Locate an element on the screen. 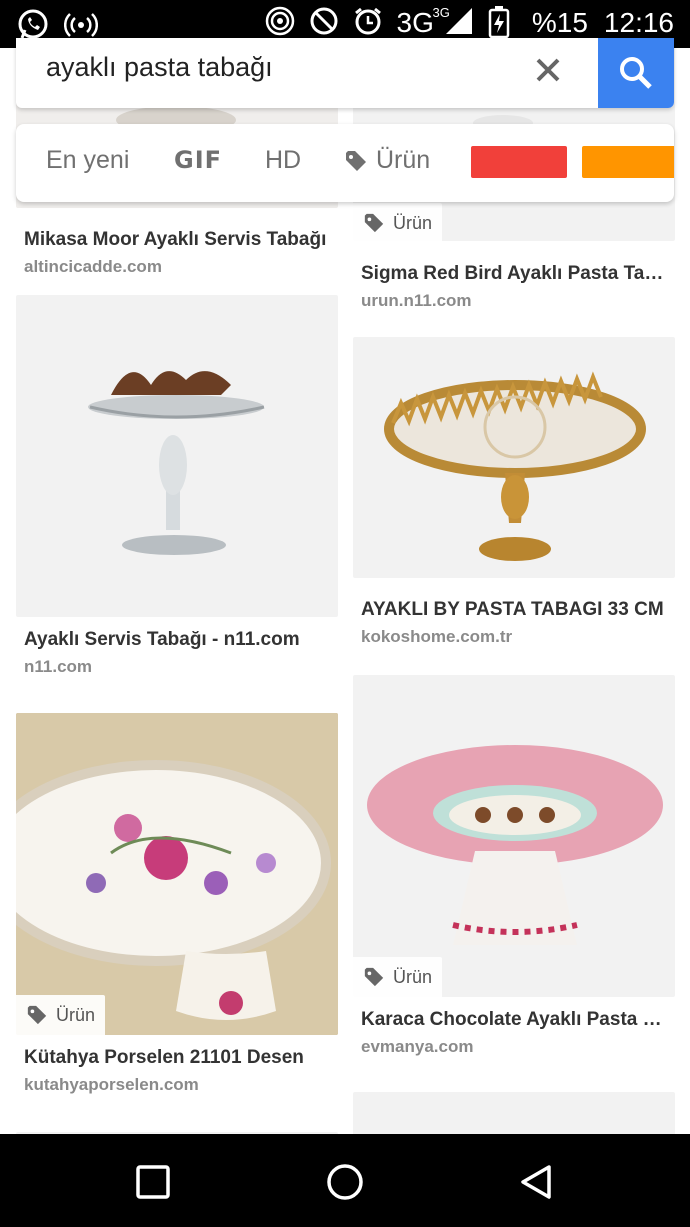  filter-chip-newest: En yeni is located at coordinates (87, 160).